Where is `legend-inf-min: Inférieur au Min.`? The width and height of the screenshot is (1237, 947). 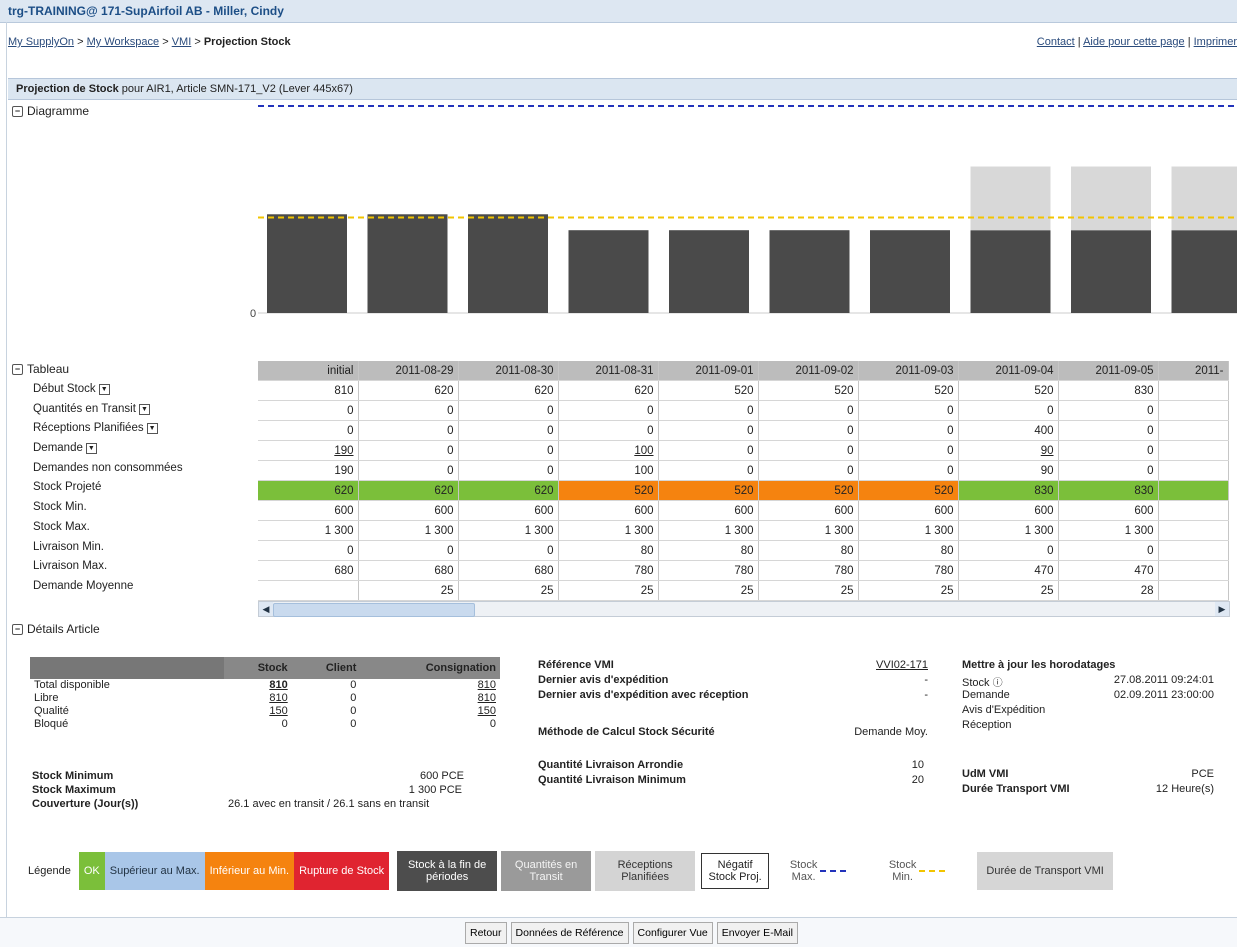 legend-inf-min: Inférieur au Min. is located at coordinates (249, 871).